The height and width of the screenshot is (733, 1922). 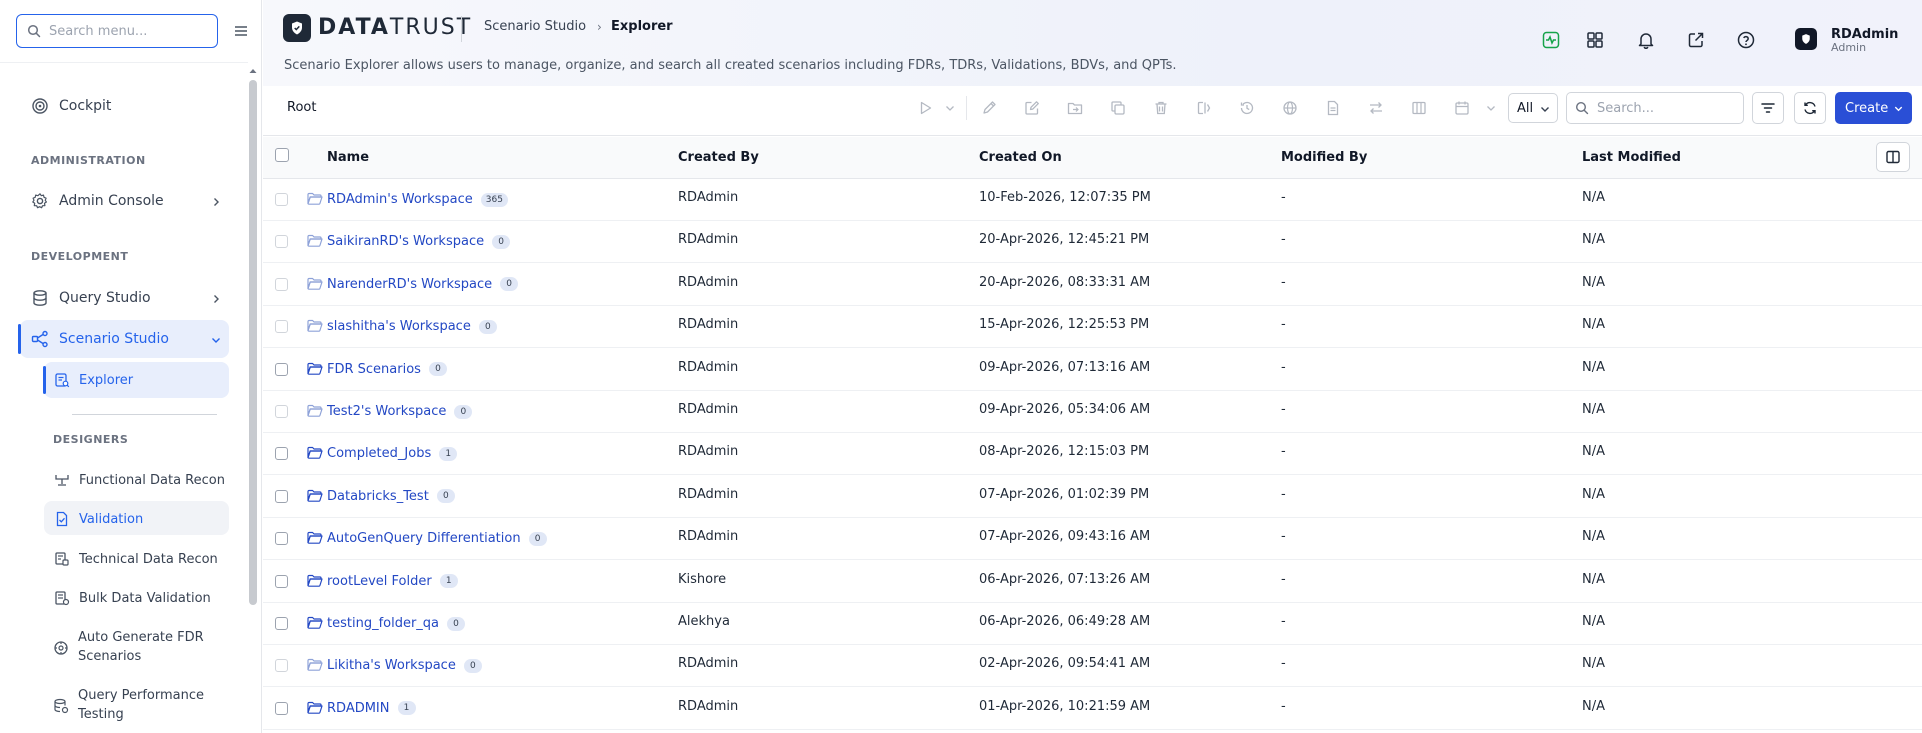 I want to click on sidebar-divider, so click(x=124, y=62).